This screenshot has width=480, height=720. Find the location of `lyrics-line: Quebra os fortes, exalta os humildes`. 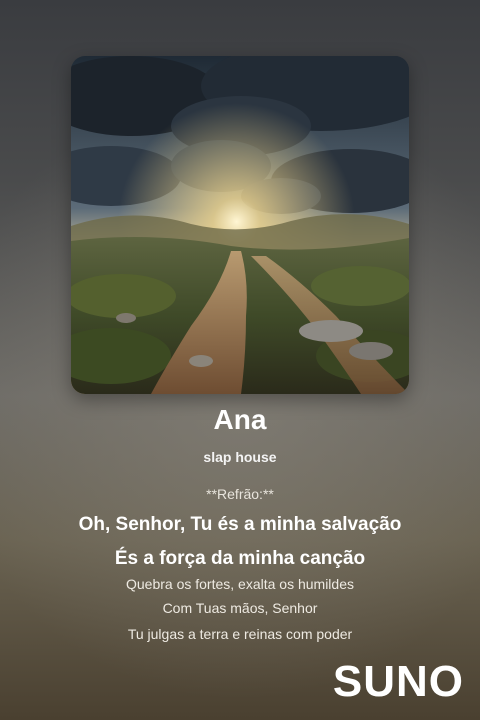

lyrics-line: Quebra os fortes, exalta os humildes is located at coordinates (239, 584).